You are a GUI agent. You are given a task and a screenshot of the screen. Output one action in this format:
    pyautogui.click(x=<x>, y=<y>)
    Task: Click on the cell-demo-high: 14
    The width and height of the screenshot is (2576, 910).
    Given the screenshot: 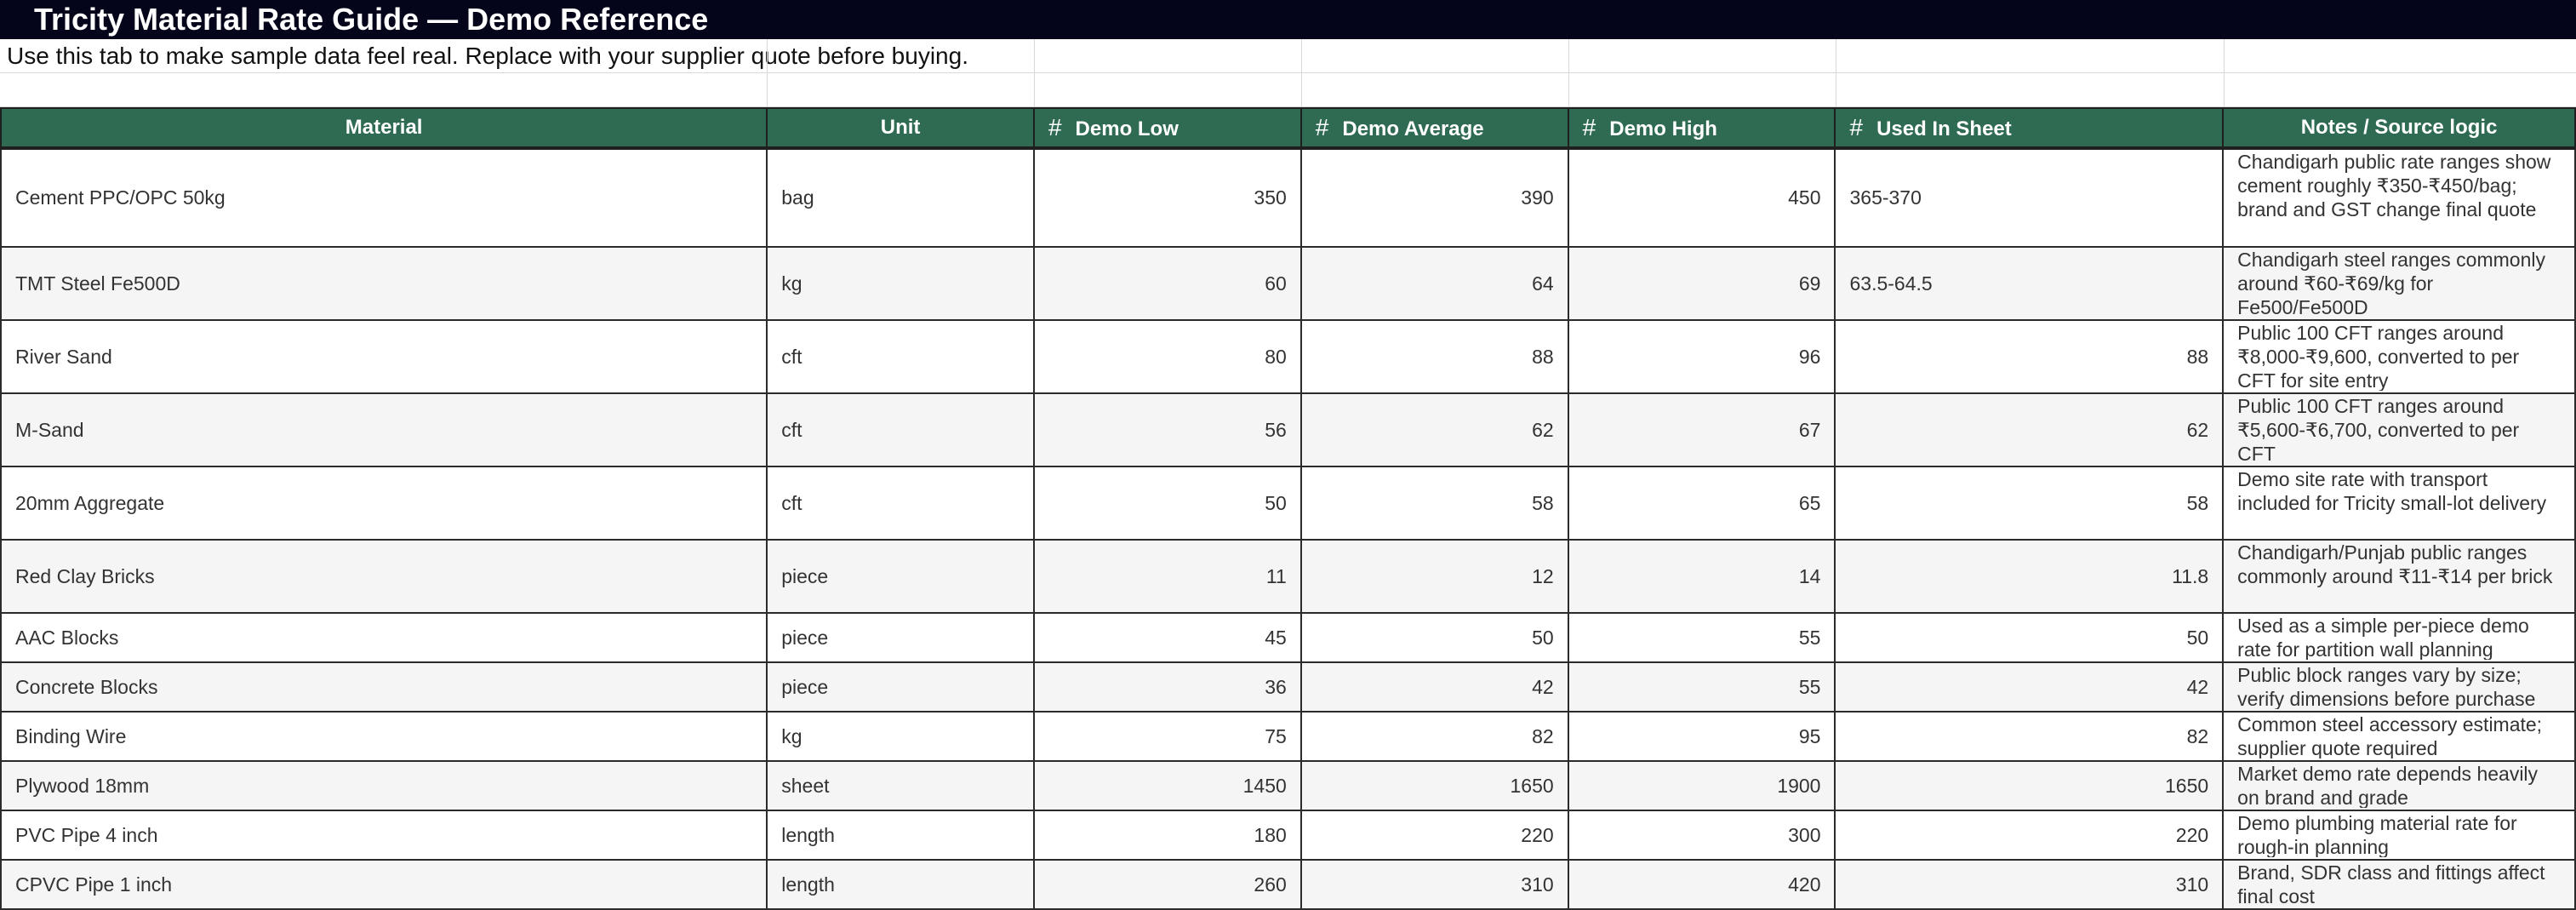 What is the action you would take?
    pyautogui.click(x=1701, y=577)
    